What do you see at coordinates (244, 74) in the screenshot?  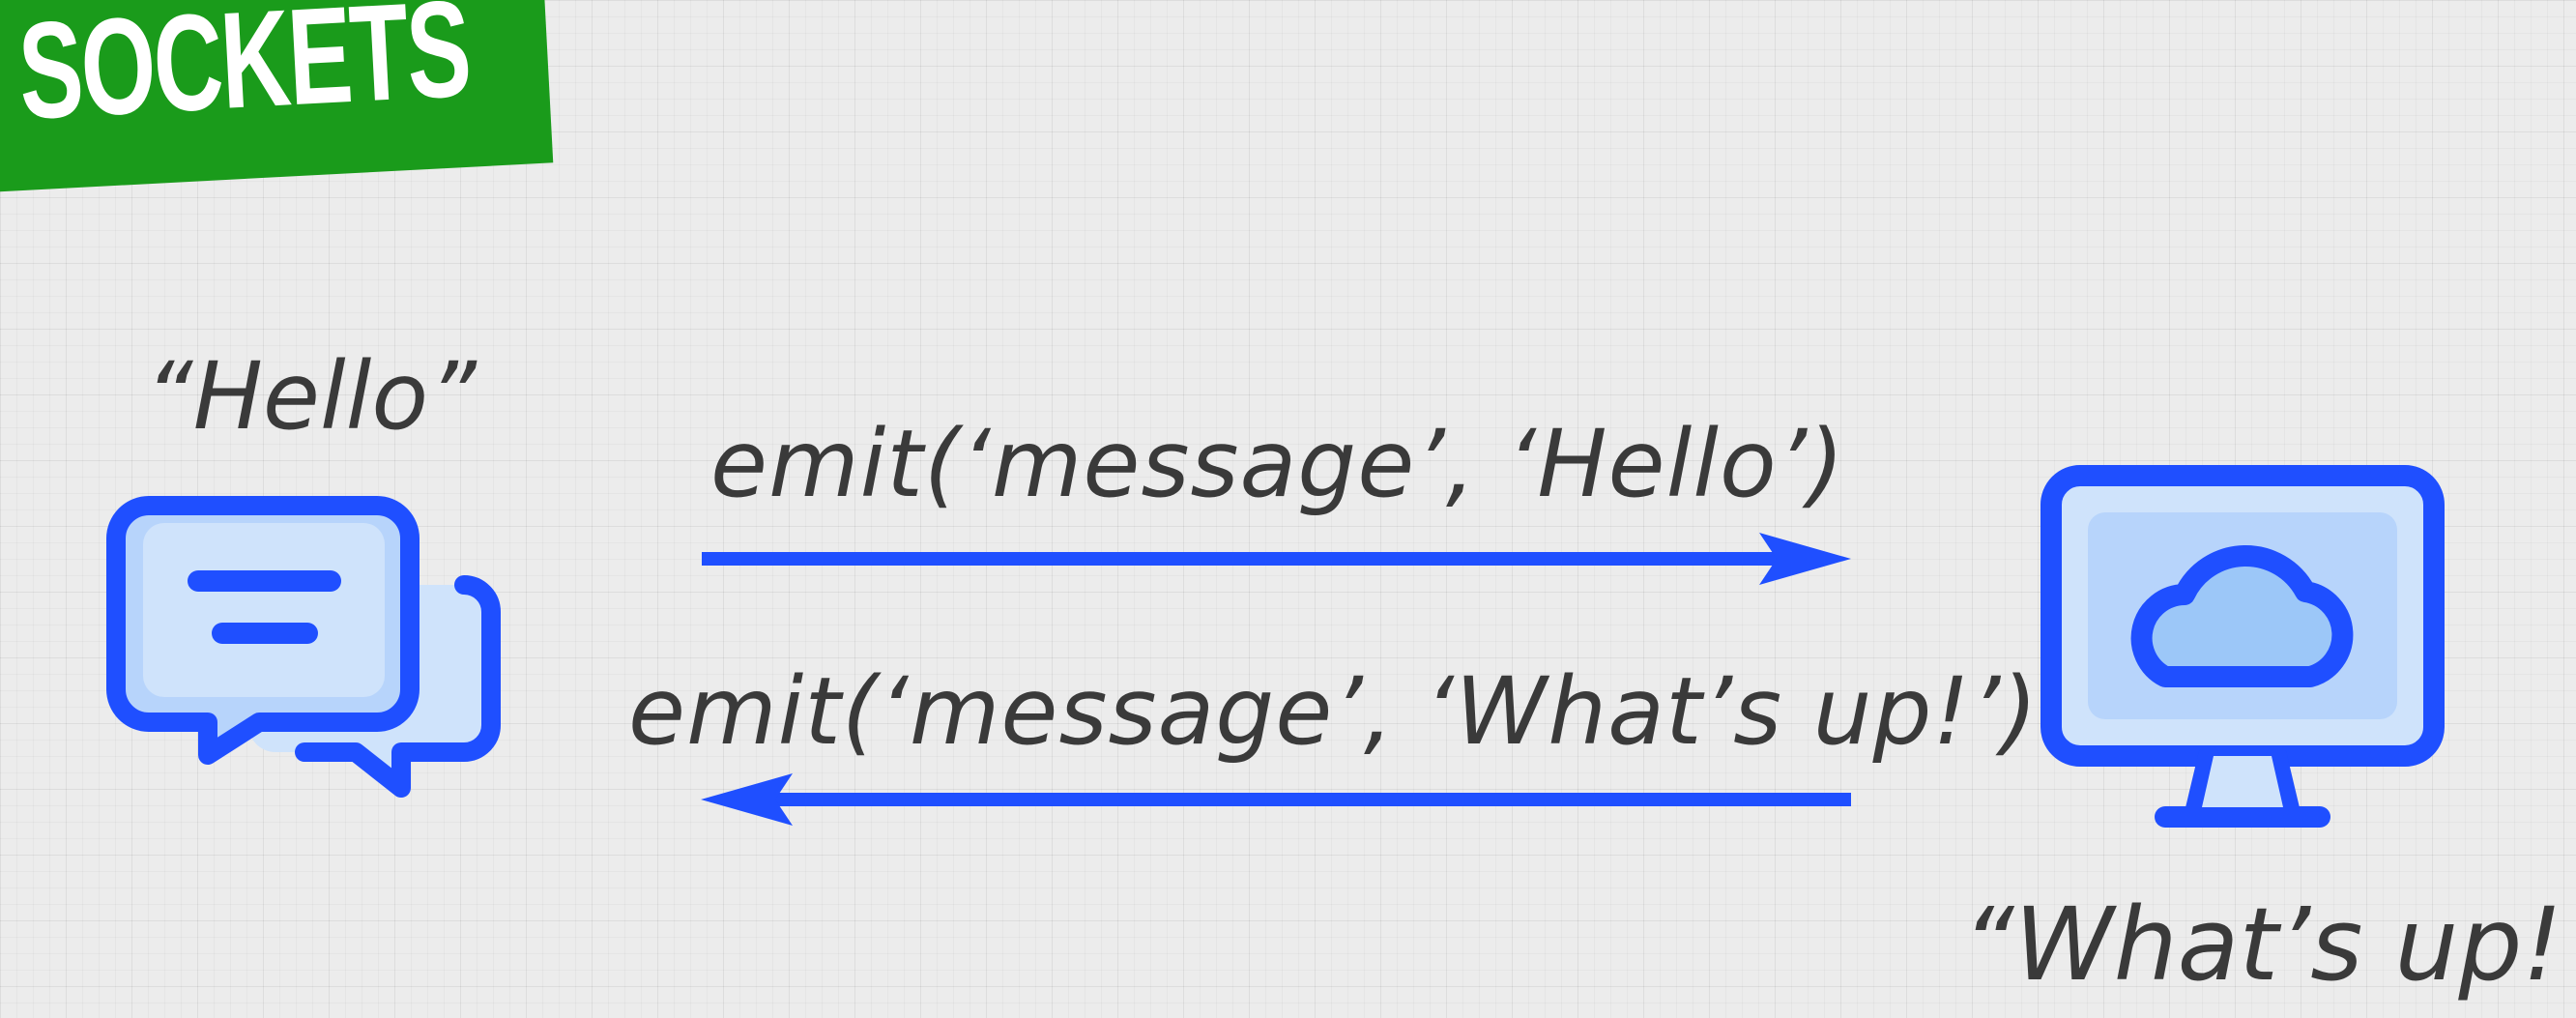 I see `banner-title: SOCKETS` at bounding box center [244, 74].